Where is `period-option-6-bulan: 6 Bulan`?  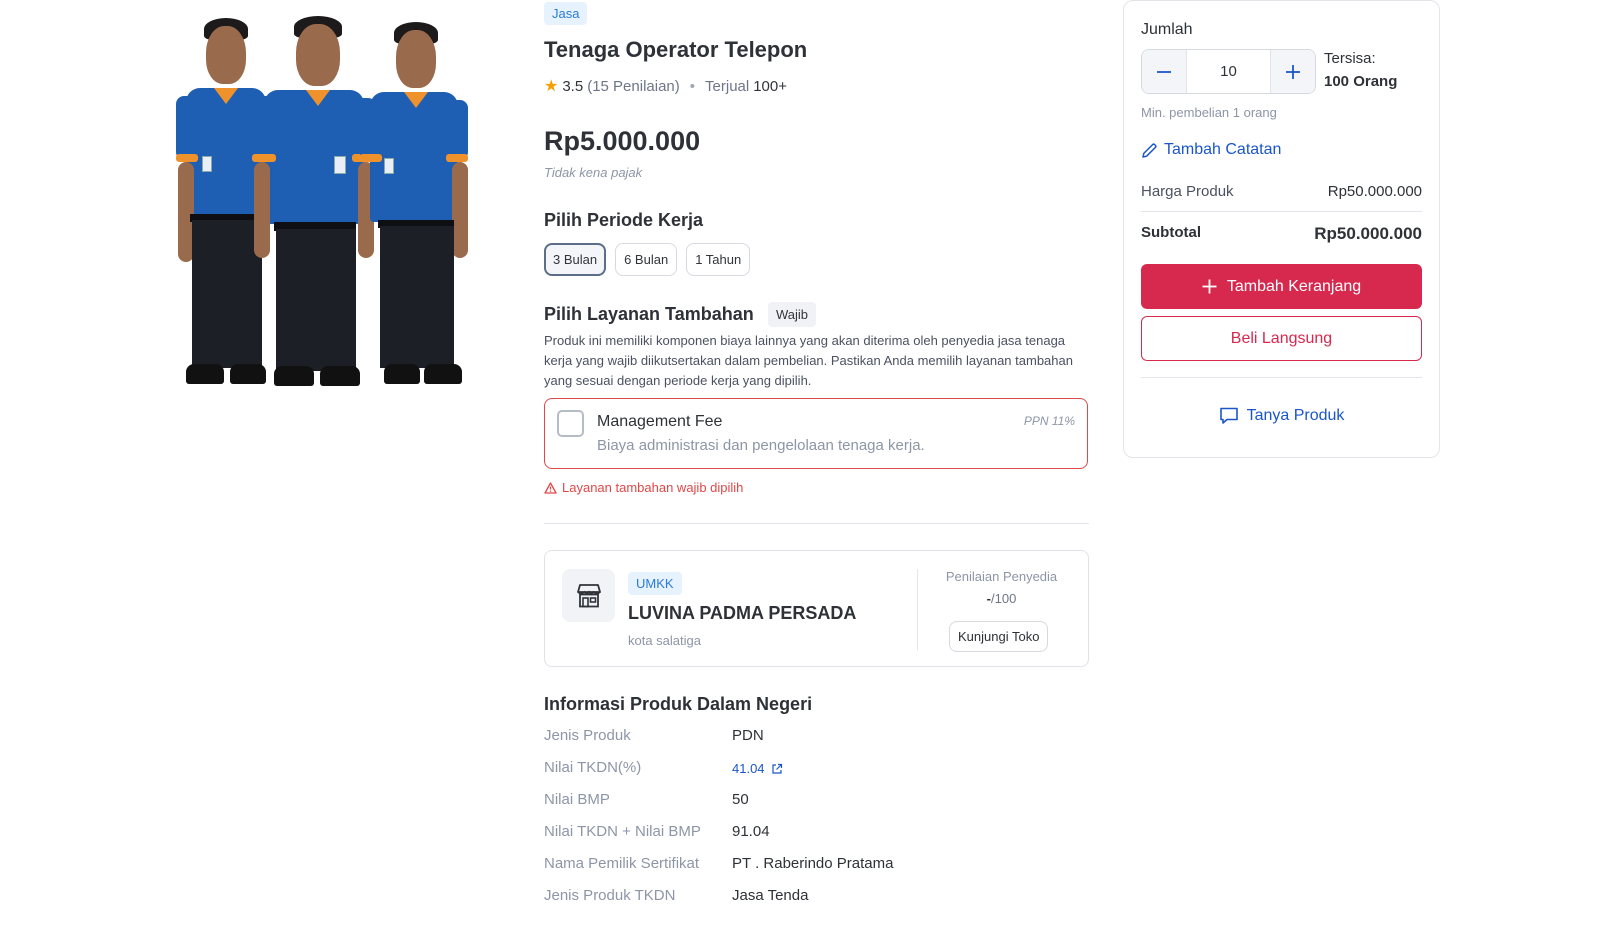
period-option-6-bulan: 6 Bulan is located at coordinates (646, 259).